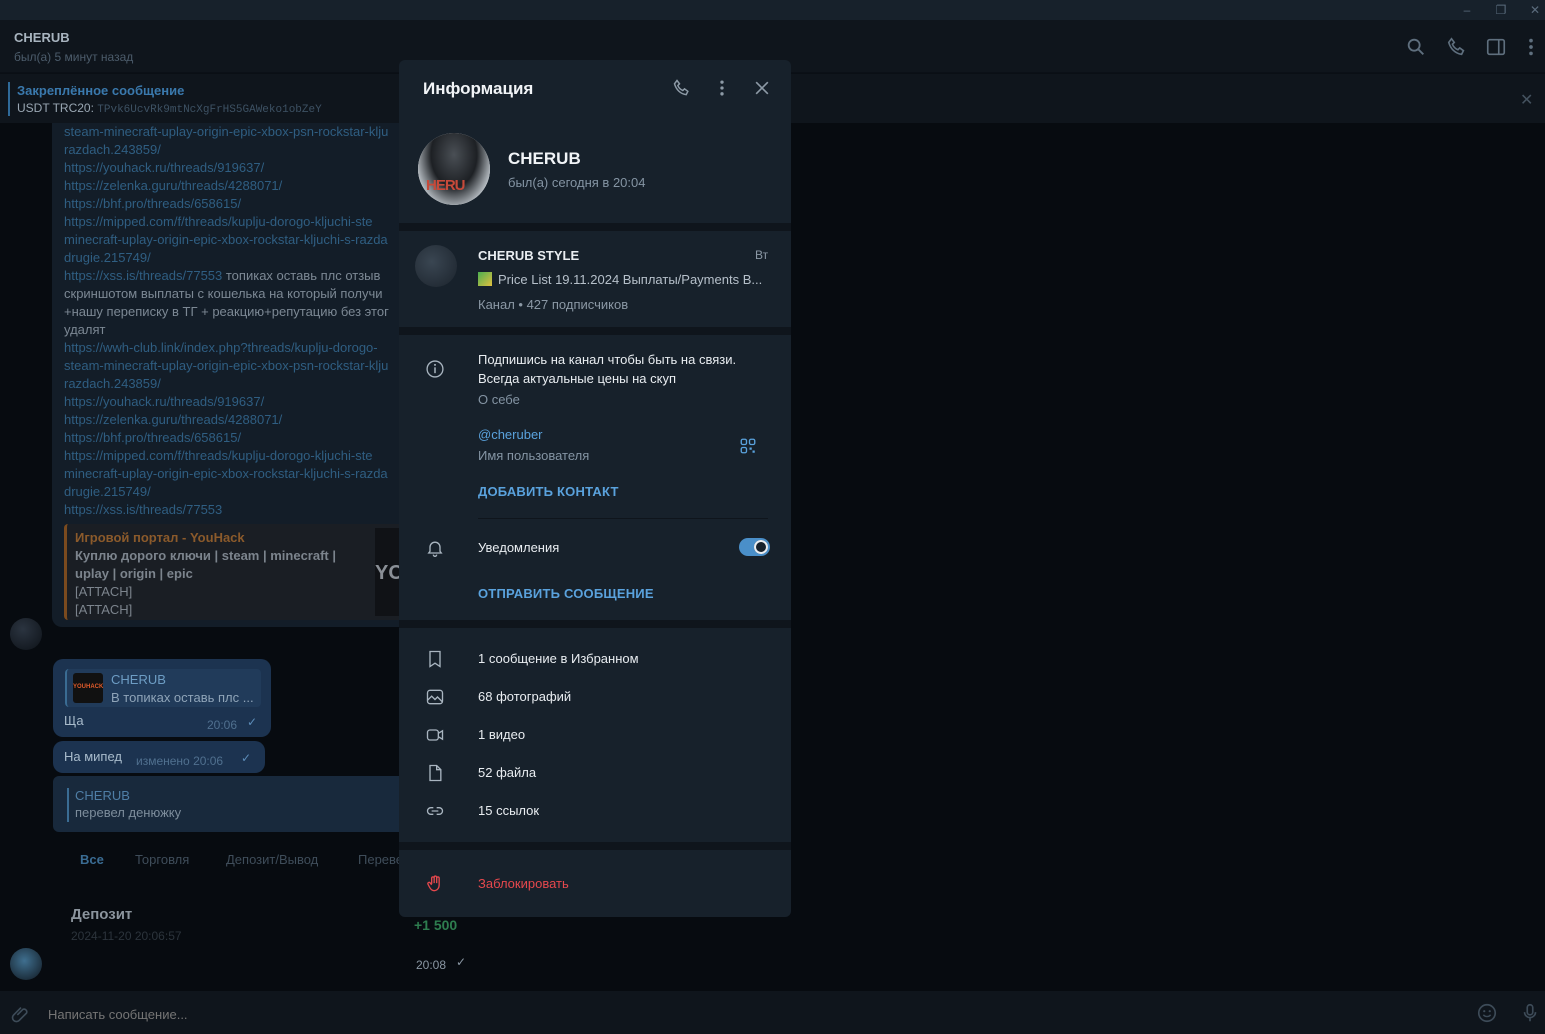 The width and height of the screenshot is (1545, 1034). What do you see at coordinates (510, 434) in the screenshot?
I see `username-value: @cheruber` at bounding box center [510, 434].